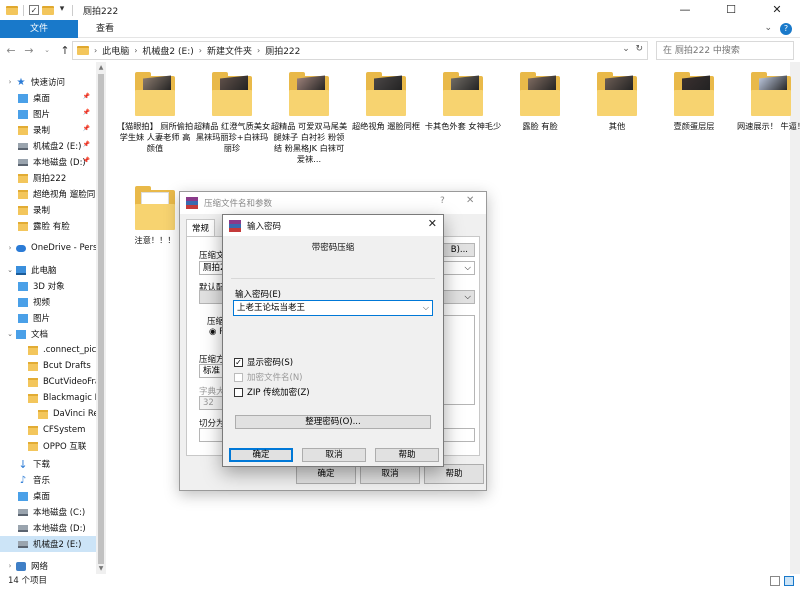 This screenshot has height=589, width=800. What do you see at coordinates (155, 113) in the screenshot?
I see `folder-item: 【猫眼拍】 厕所偷拍学生妹 人妻老师 高颜值` at bounding box center [155, 113].